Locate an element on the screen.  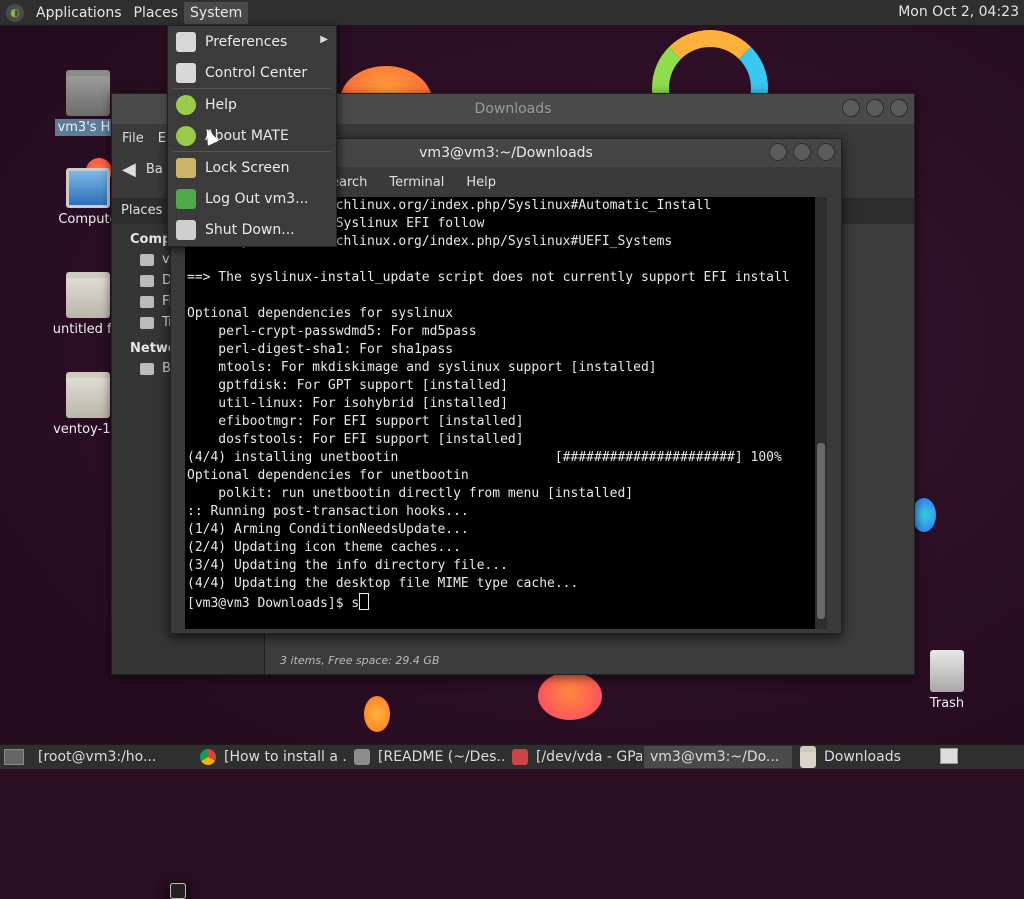
help-icon is located at coordinates (186, 104).